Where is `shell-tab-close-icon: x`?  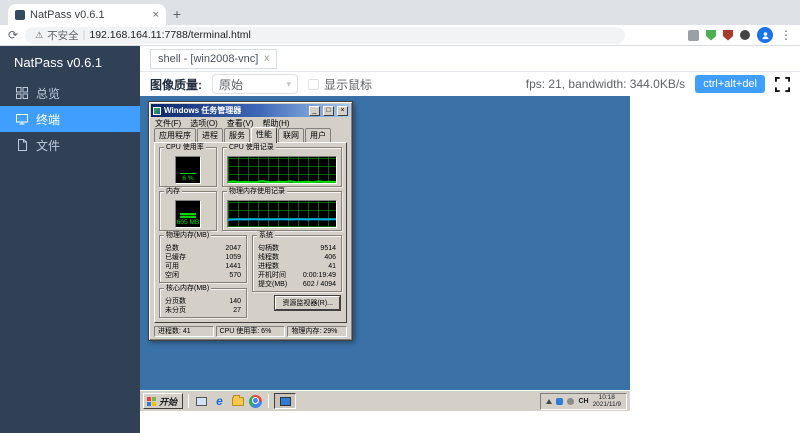
shell-tab-close-icon: x is located at coordinates (266, 58).